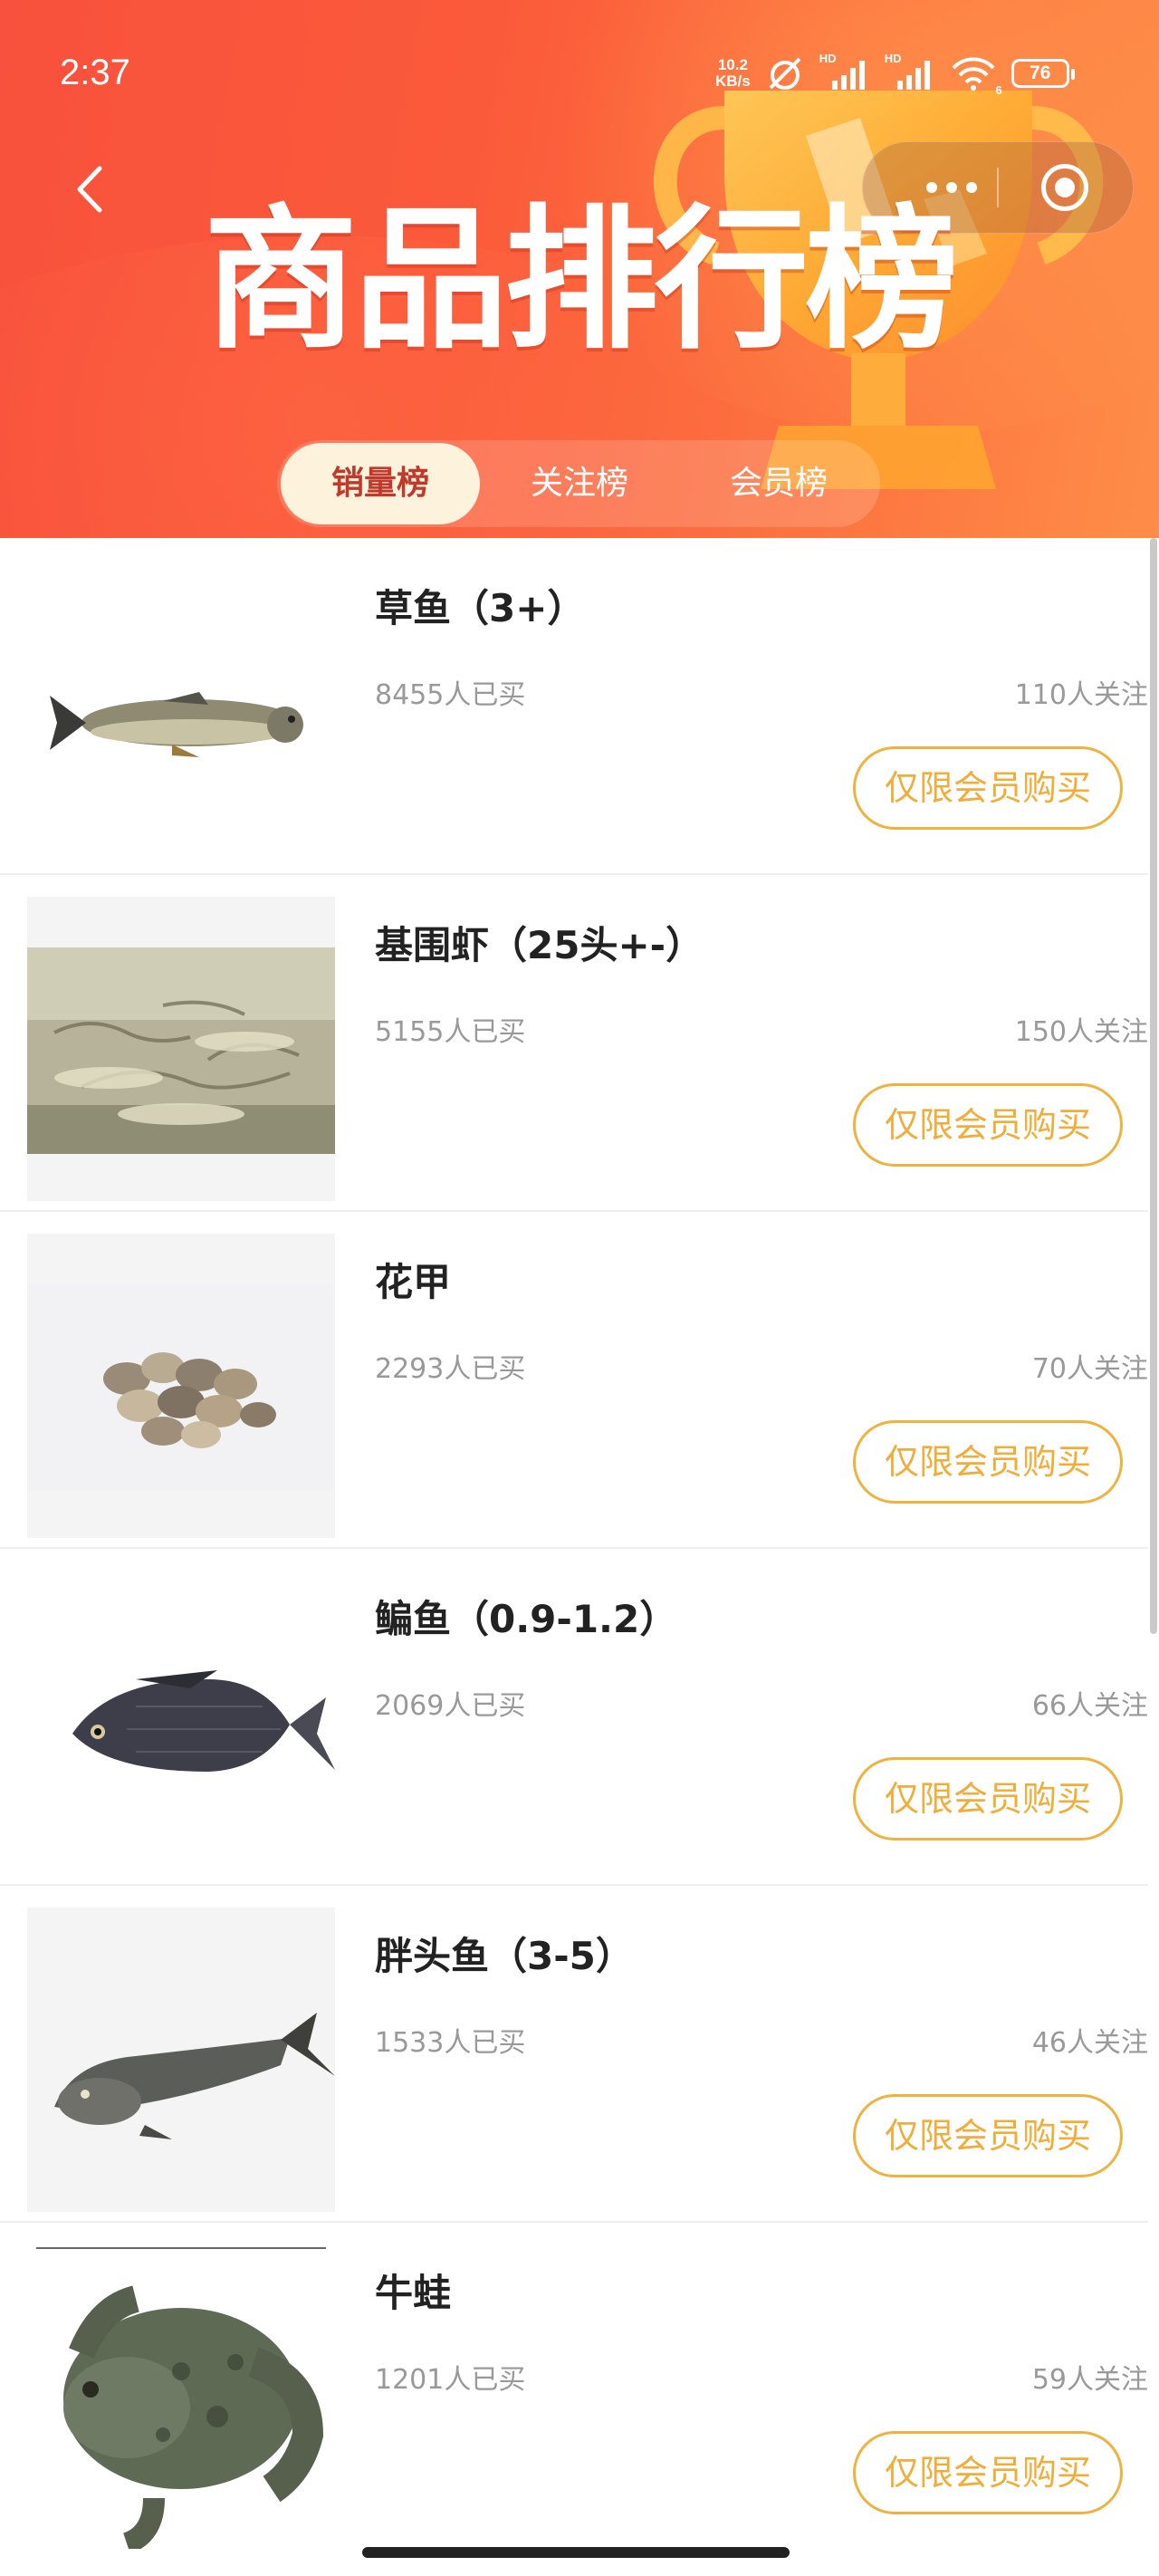 The height and width of the screenshot is (2576, 1159). Describe the element at coordinates (526, 1619) in the screenshot. I see `product-name: 鳊鱼（0.9-1.2）` at that location.